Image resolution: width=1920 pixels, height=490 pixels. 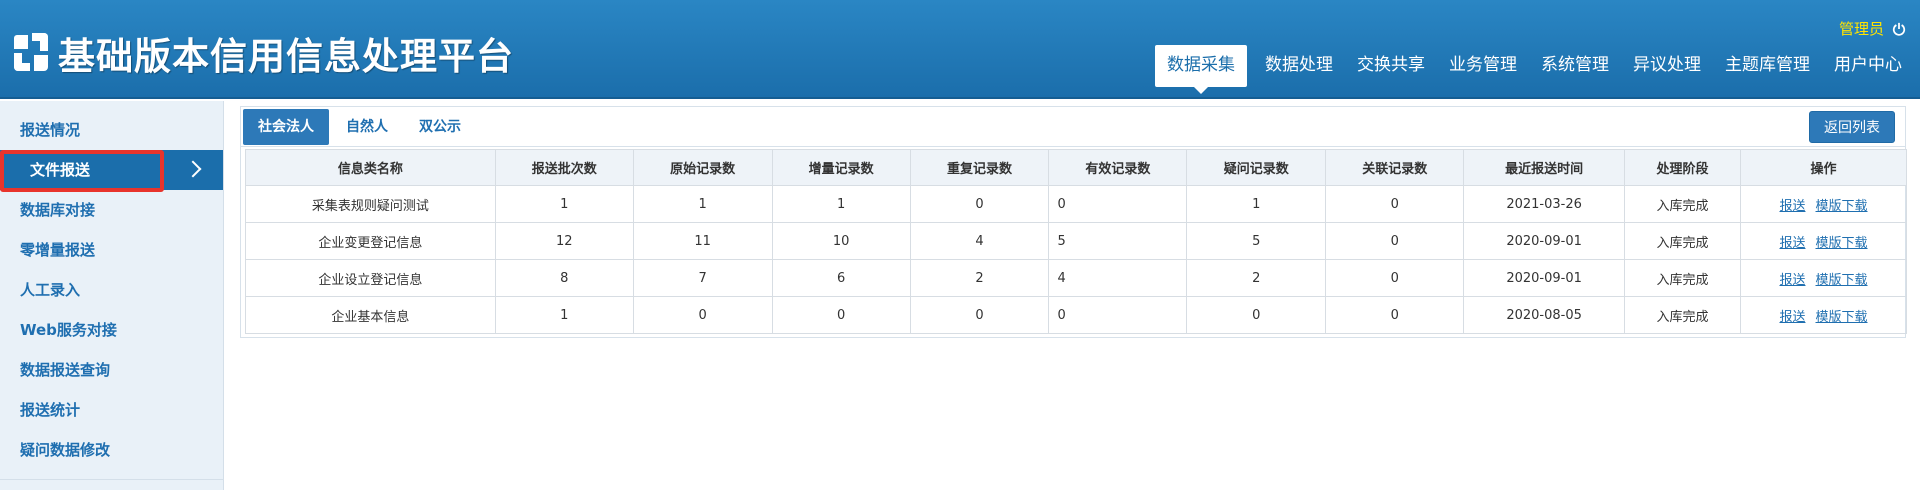 What do you see at coordinates (564, 168) in the screenshot?
I see `column-header: 报送批次数` at bounding box center [564, 168].